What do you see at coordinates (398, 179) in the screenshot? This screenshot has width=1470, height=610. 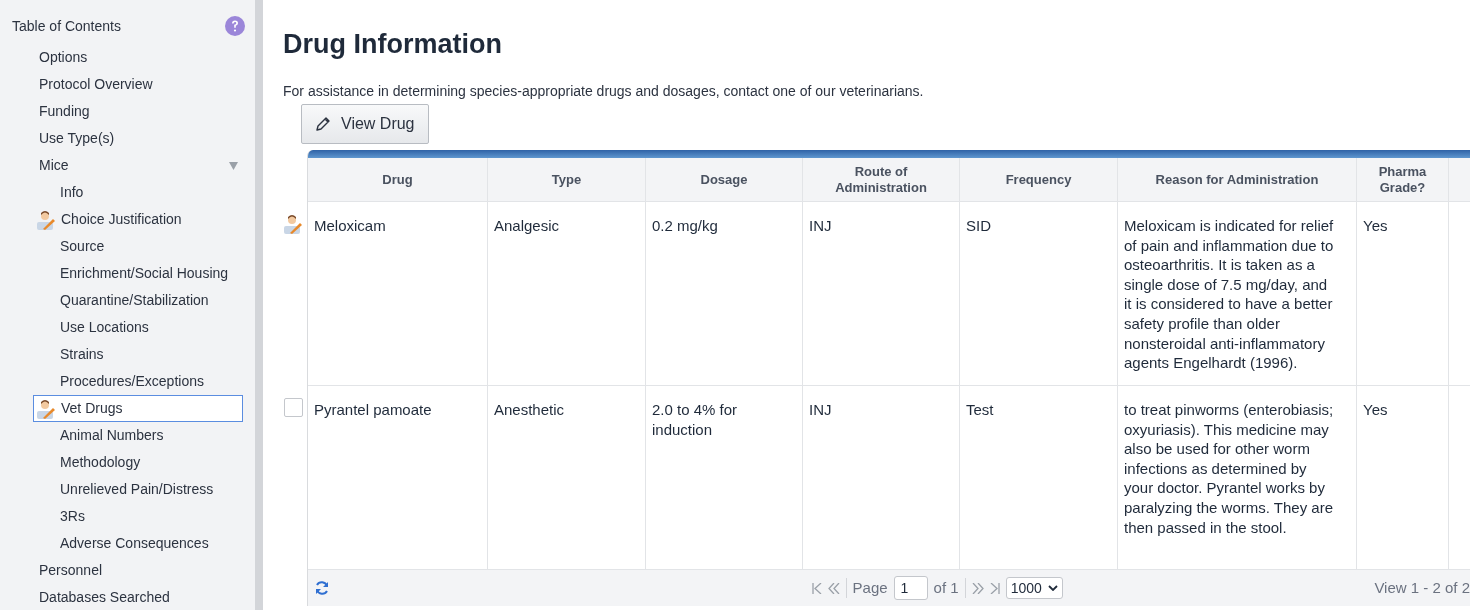 I see `column-header: Drug` at bounding box center [398, 179].